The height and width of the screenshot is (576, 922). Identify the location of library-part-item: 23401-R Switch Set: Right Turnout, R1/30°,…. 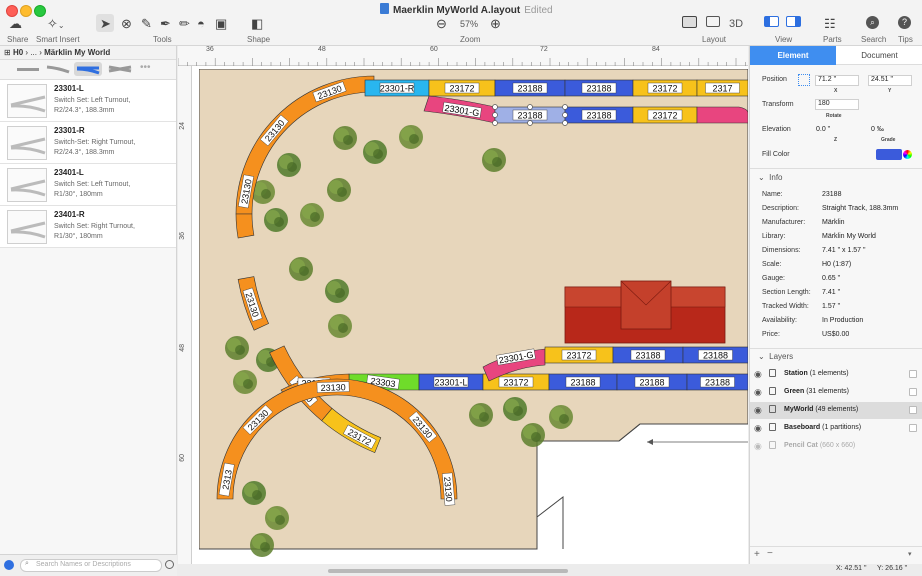
(88, 227).